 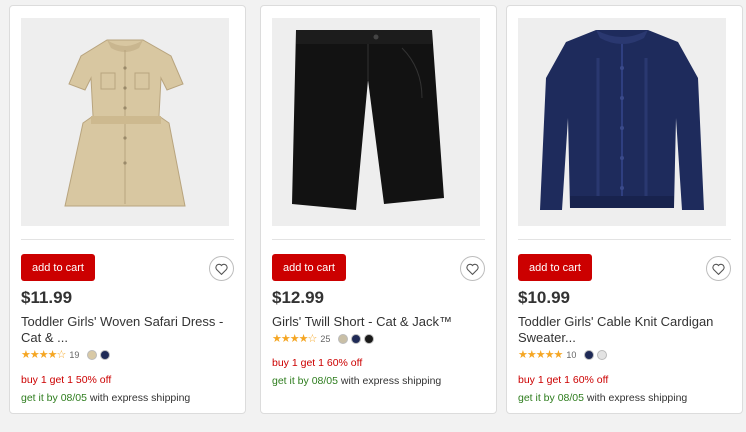 I want to click on rating-row: ★★★★★ 10, so click(x=563, y=355).